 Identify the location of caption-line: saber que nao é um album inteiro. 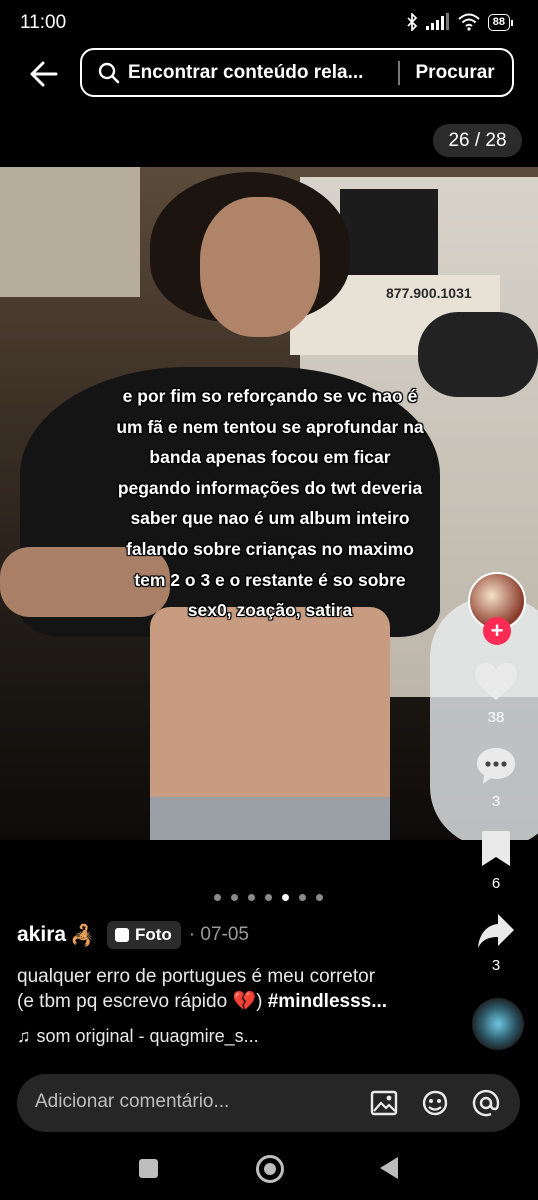
(270, 518).